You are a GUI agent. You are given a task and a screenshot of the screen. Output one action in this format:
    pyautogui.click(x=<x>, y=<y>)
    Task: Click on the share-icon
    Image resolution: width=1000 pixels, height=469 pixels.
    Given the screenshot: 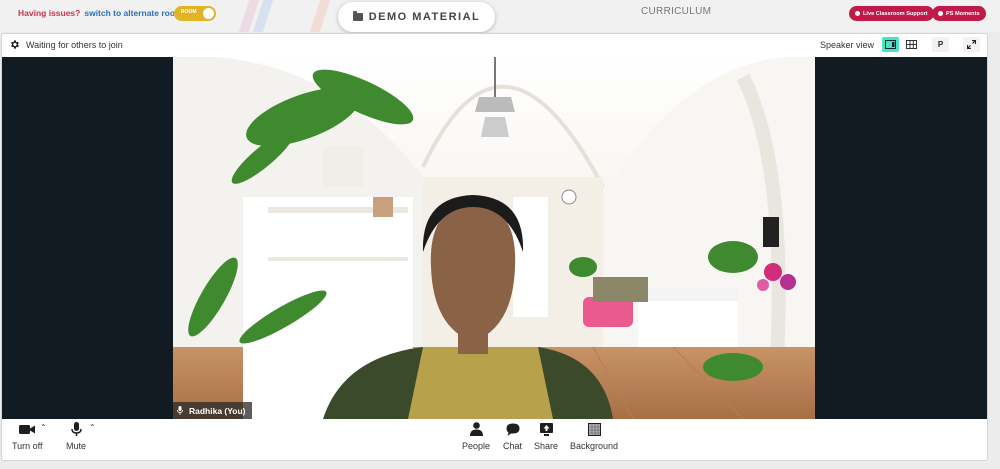 What is the action you would take?
    pyautogui.click(x=546, y=429)
    